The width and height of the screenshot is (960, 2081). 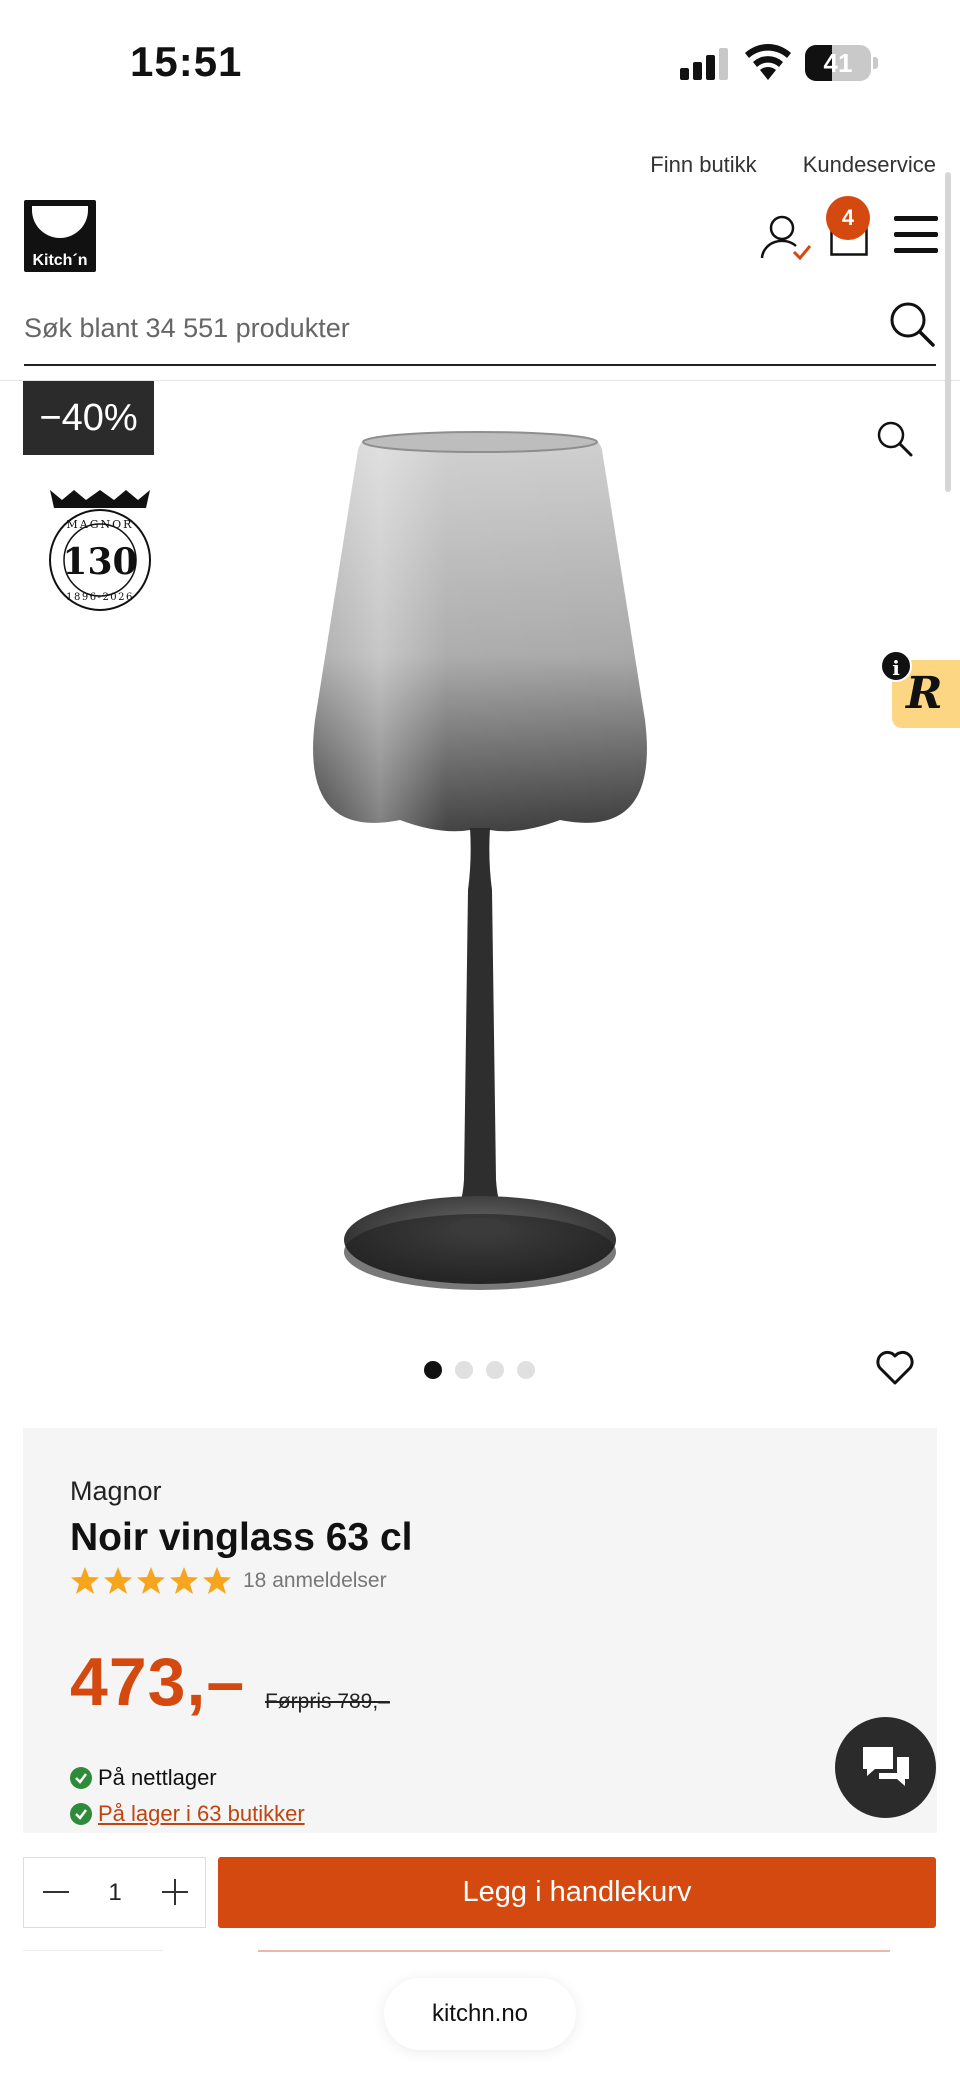 I want to click on review-widget-icon: R, so click(x=924, y=693).